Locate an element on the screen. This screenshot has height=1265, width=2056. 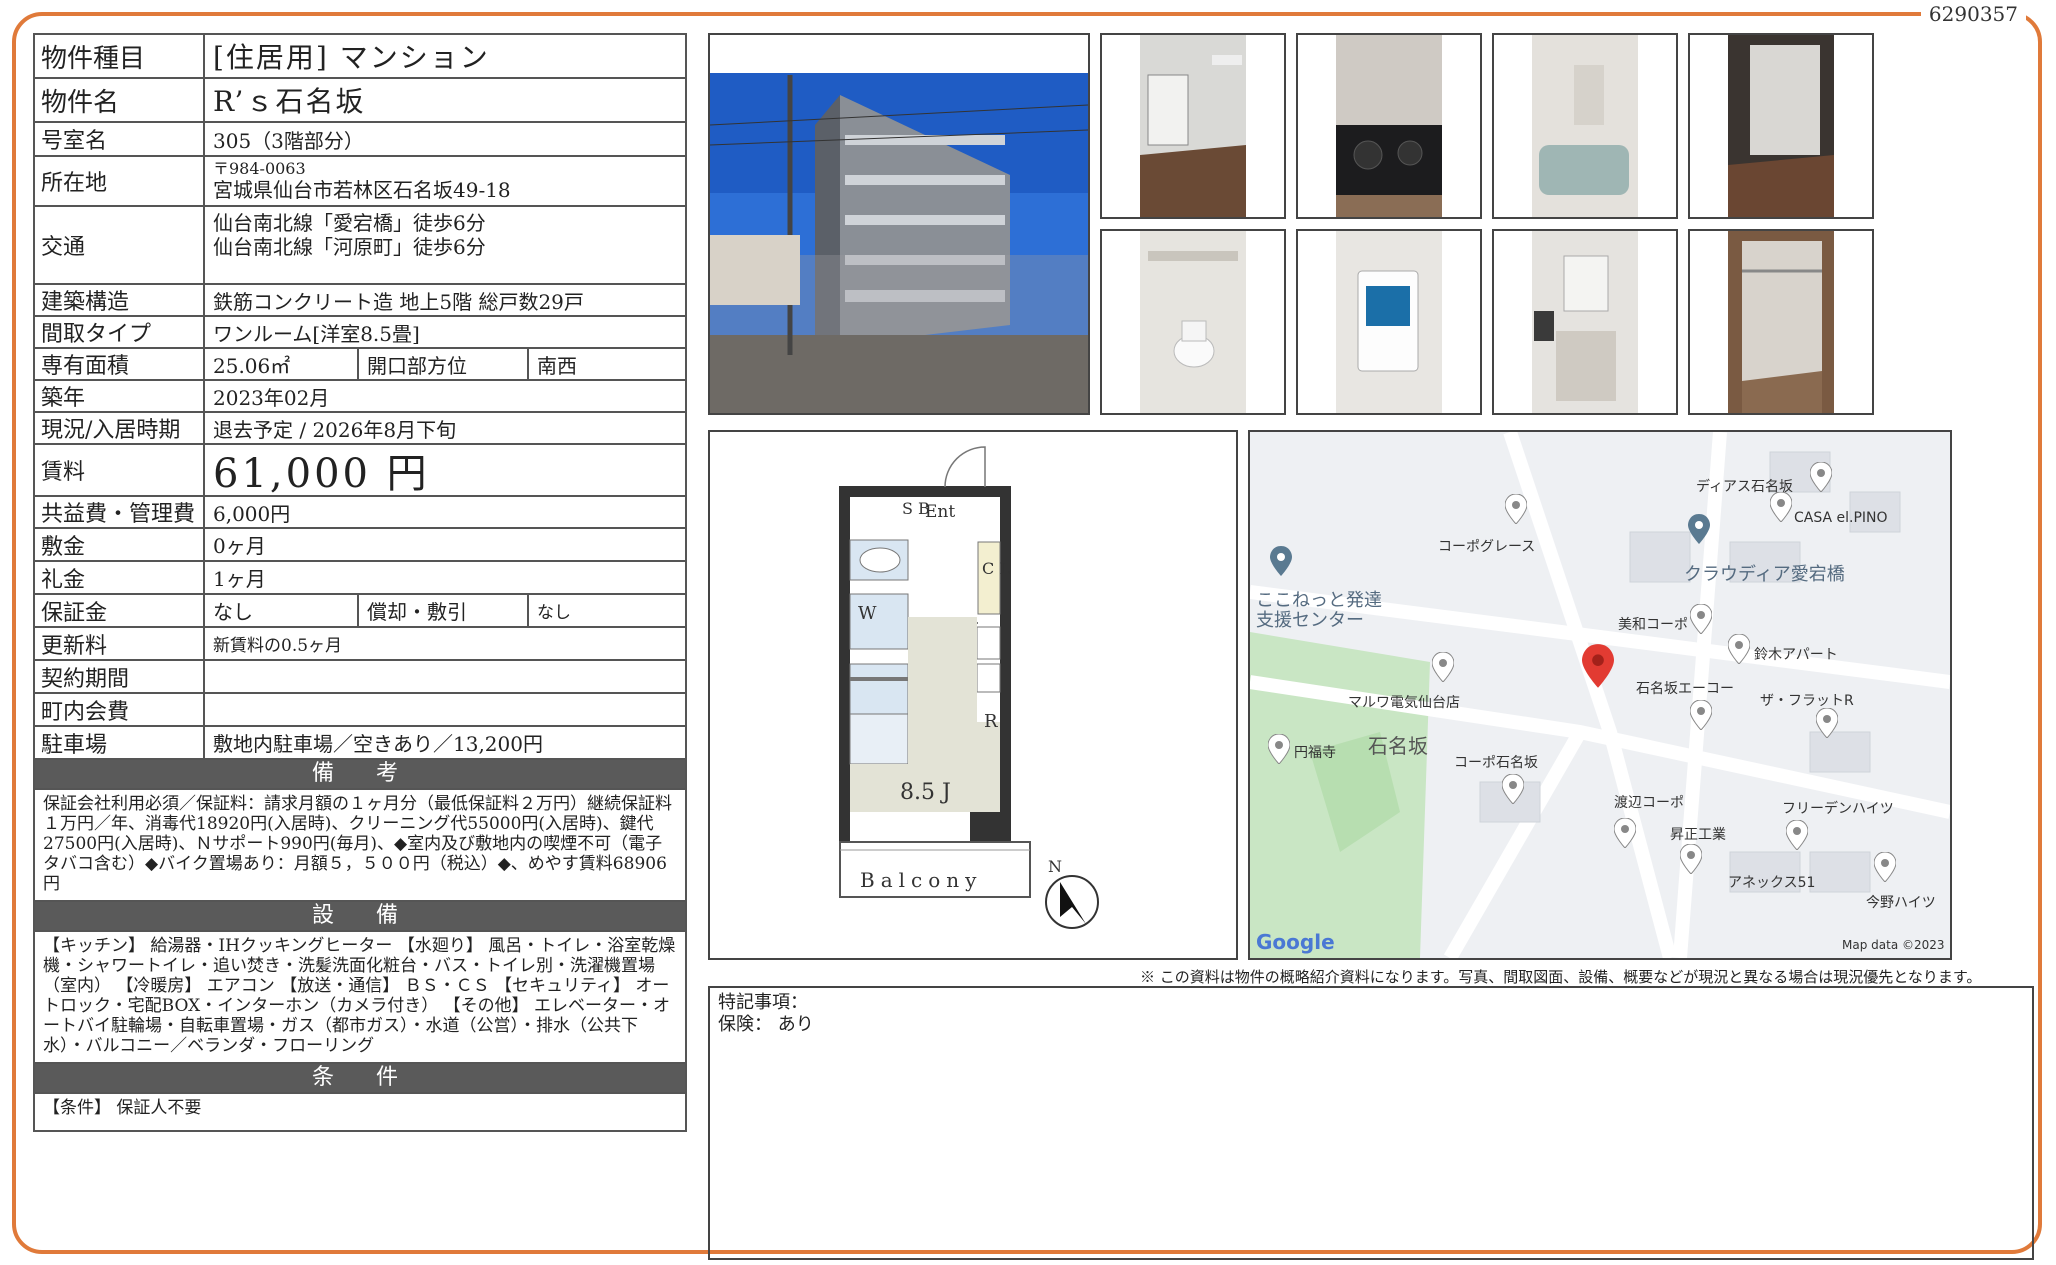
map-label: コーポ石名坂 is located at coordinates (1496, 763).